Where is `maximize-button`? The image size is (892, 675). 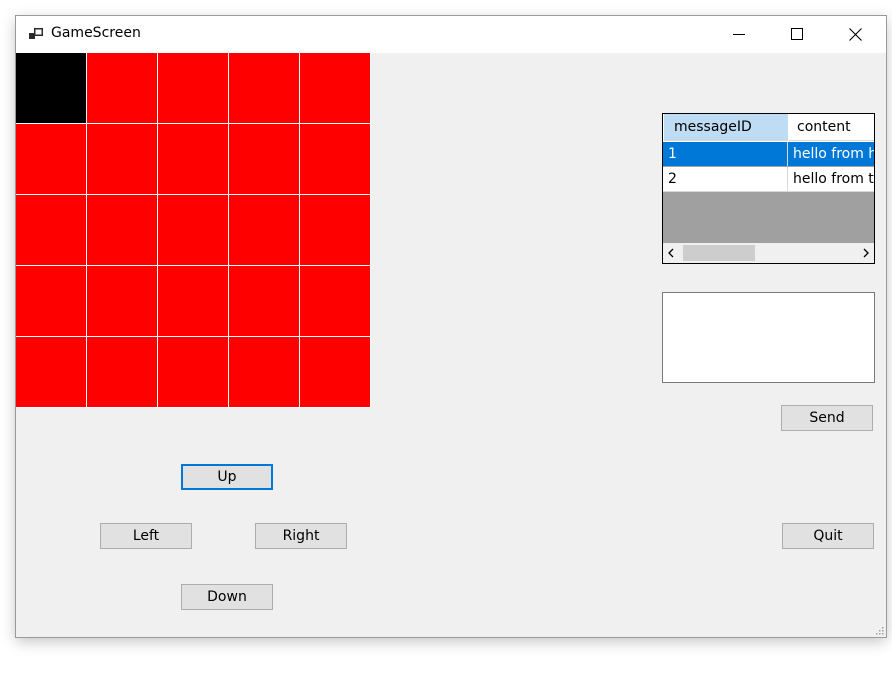 maximize-button is located at coordinates (797, 34).